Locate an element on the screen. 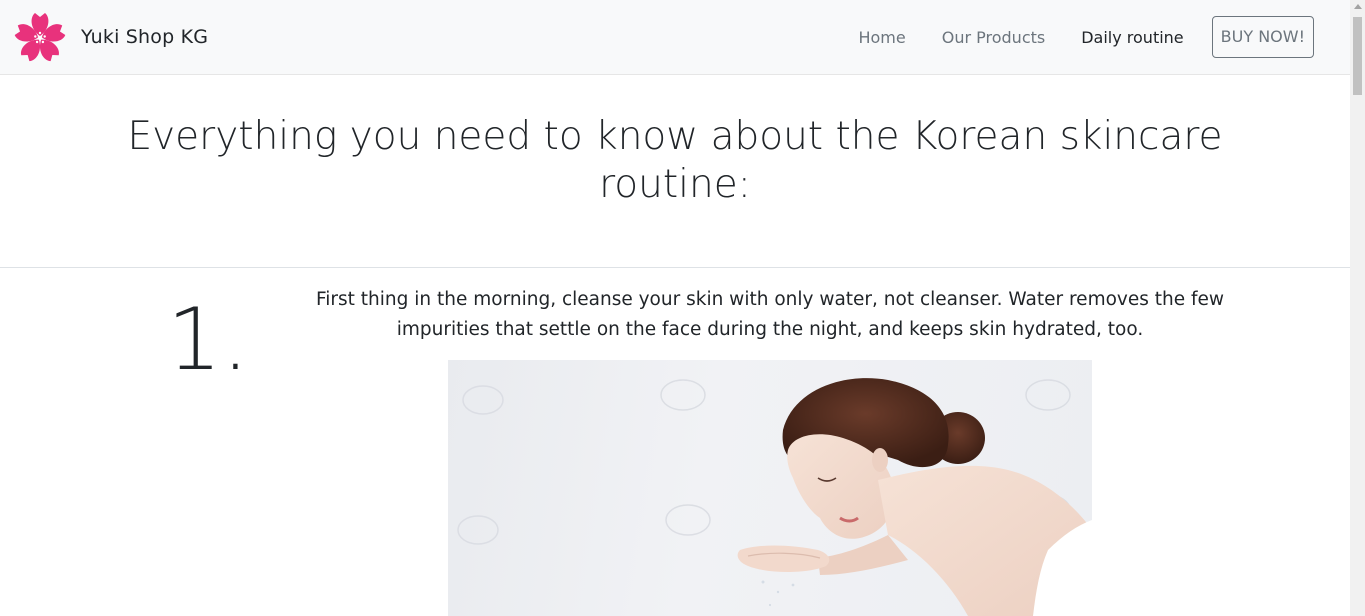 The image size is (1365, 616). brand-name: Yuki Shop KG is located at coordinates (145, 37).